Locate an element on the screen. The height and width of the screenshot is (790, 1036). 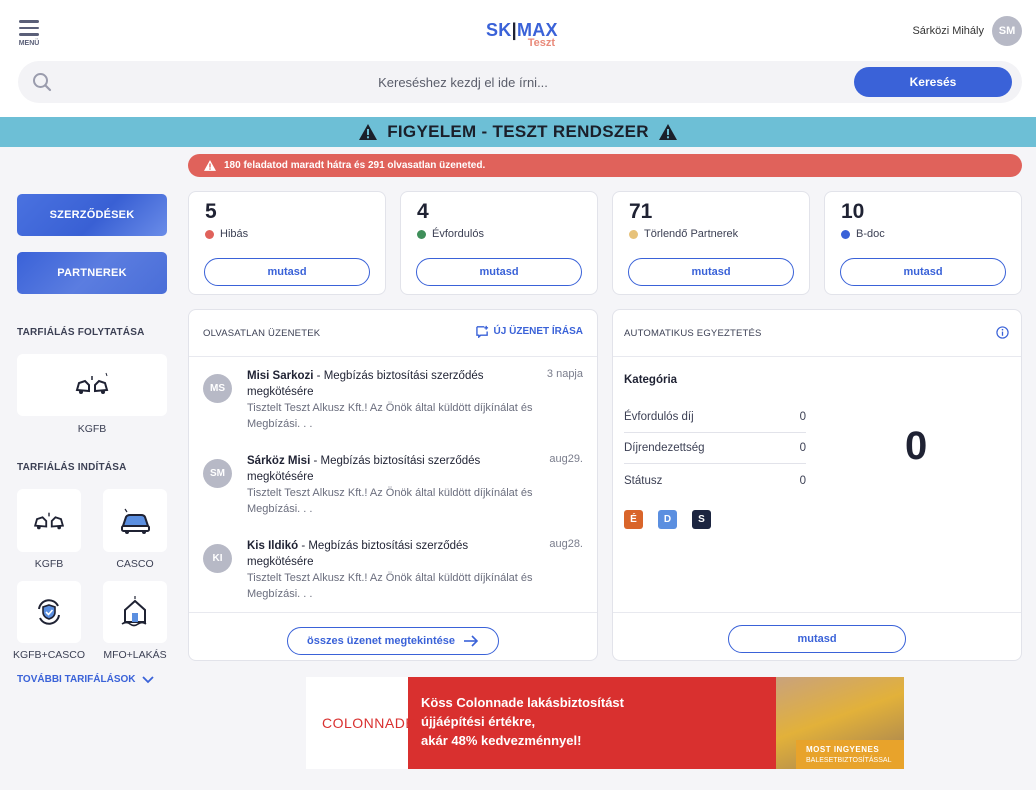
ad-logo: COLONNADE is located at coordinates (369, 723).